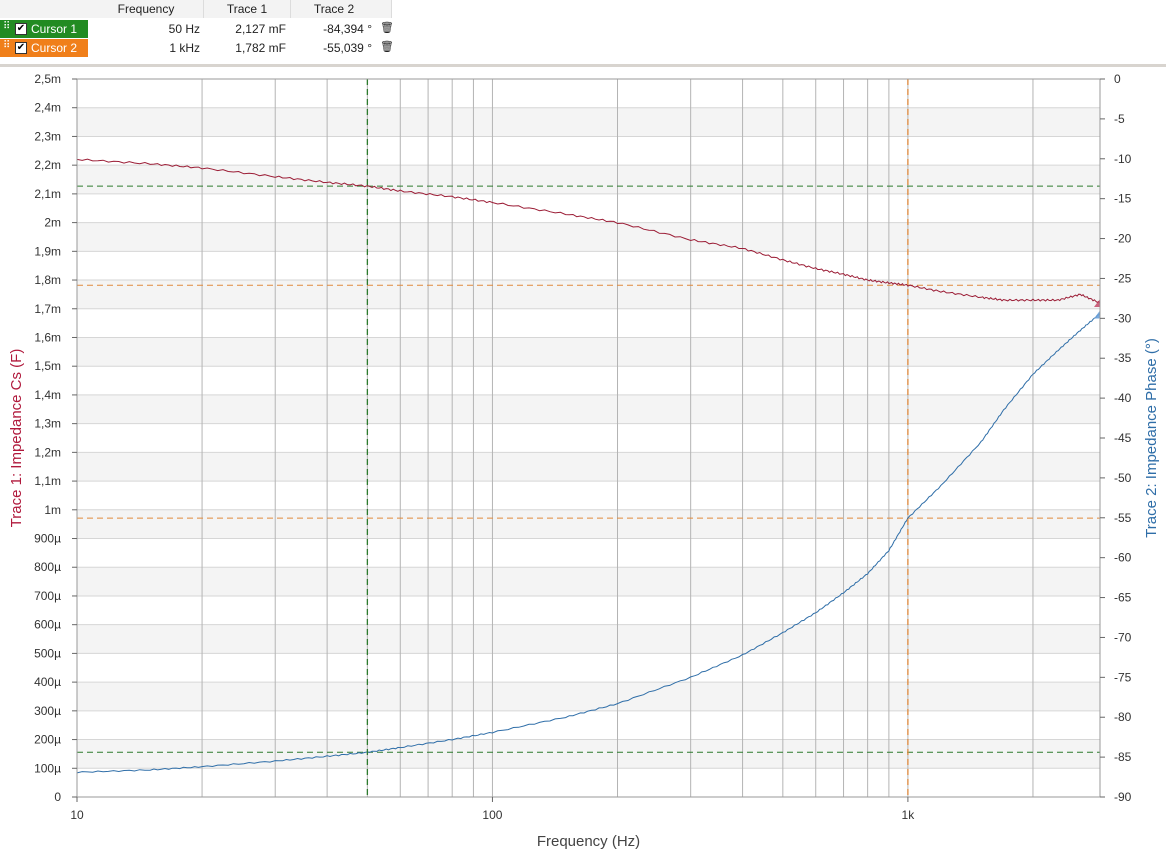 This screenshot has height=856, width=1166. What do you see at coordinates (334, 9) in the screenshot?
I see `header-trace-2: Trace 2` at bounding box center [334, 9].